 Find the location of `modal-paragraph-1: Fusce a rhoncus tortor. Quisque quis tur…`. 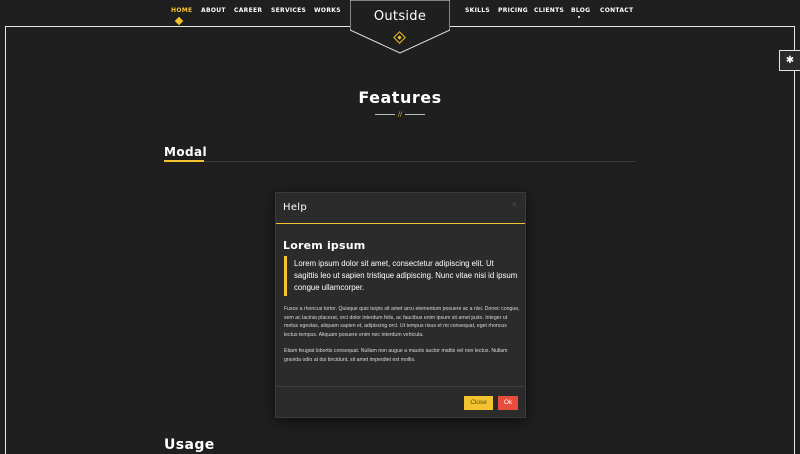

modal-paragraph-1: Fusce a rhoncus tortor. Quisque quis tur… is located at coordinates (402, 322).